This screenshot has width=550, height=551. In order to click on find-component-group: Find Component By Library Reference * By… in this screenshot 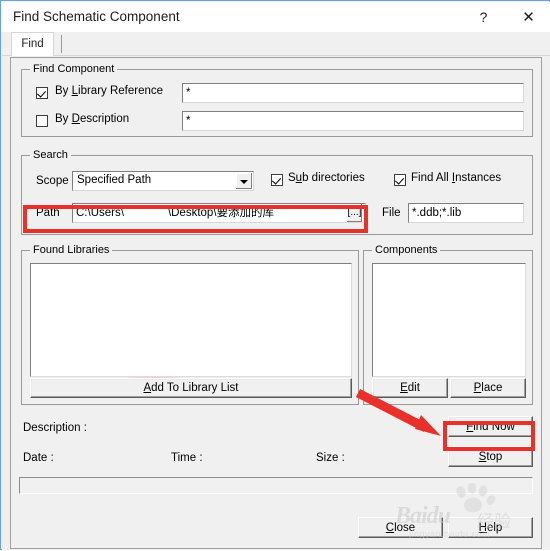, I will do `click(277, 100)`.